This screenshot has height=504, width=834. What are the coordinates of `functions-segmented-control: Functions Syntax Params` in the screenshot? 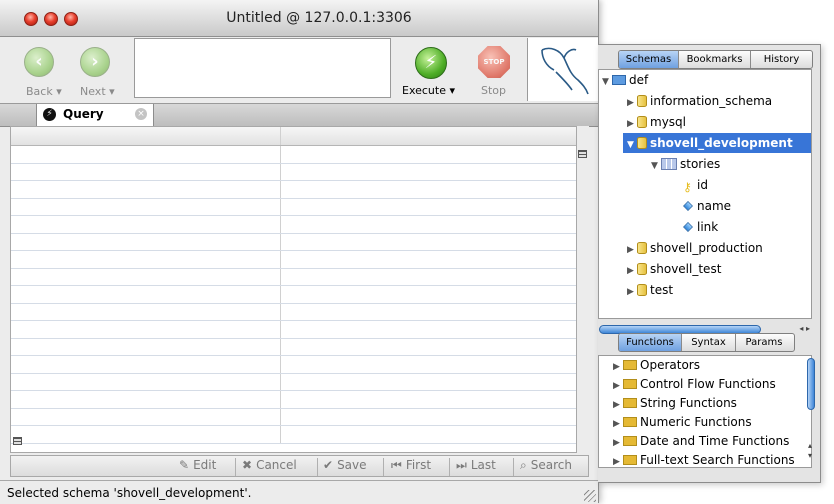 It's located at (706, 342).